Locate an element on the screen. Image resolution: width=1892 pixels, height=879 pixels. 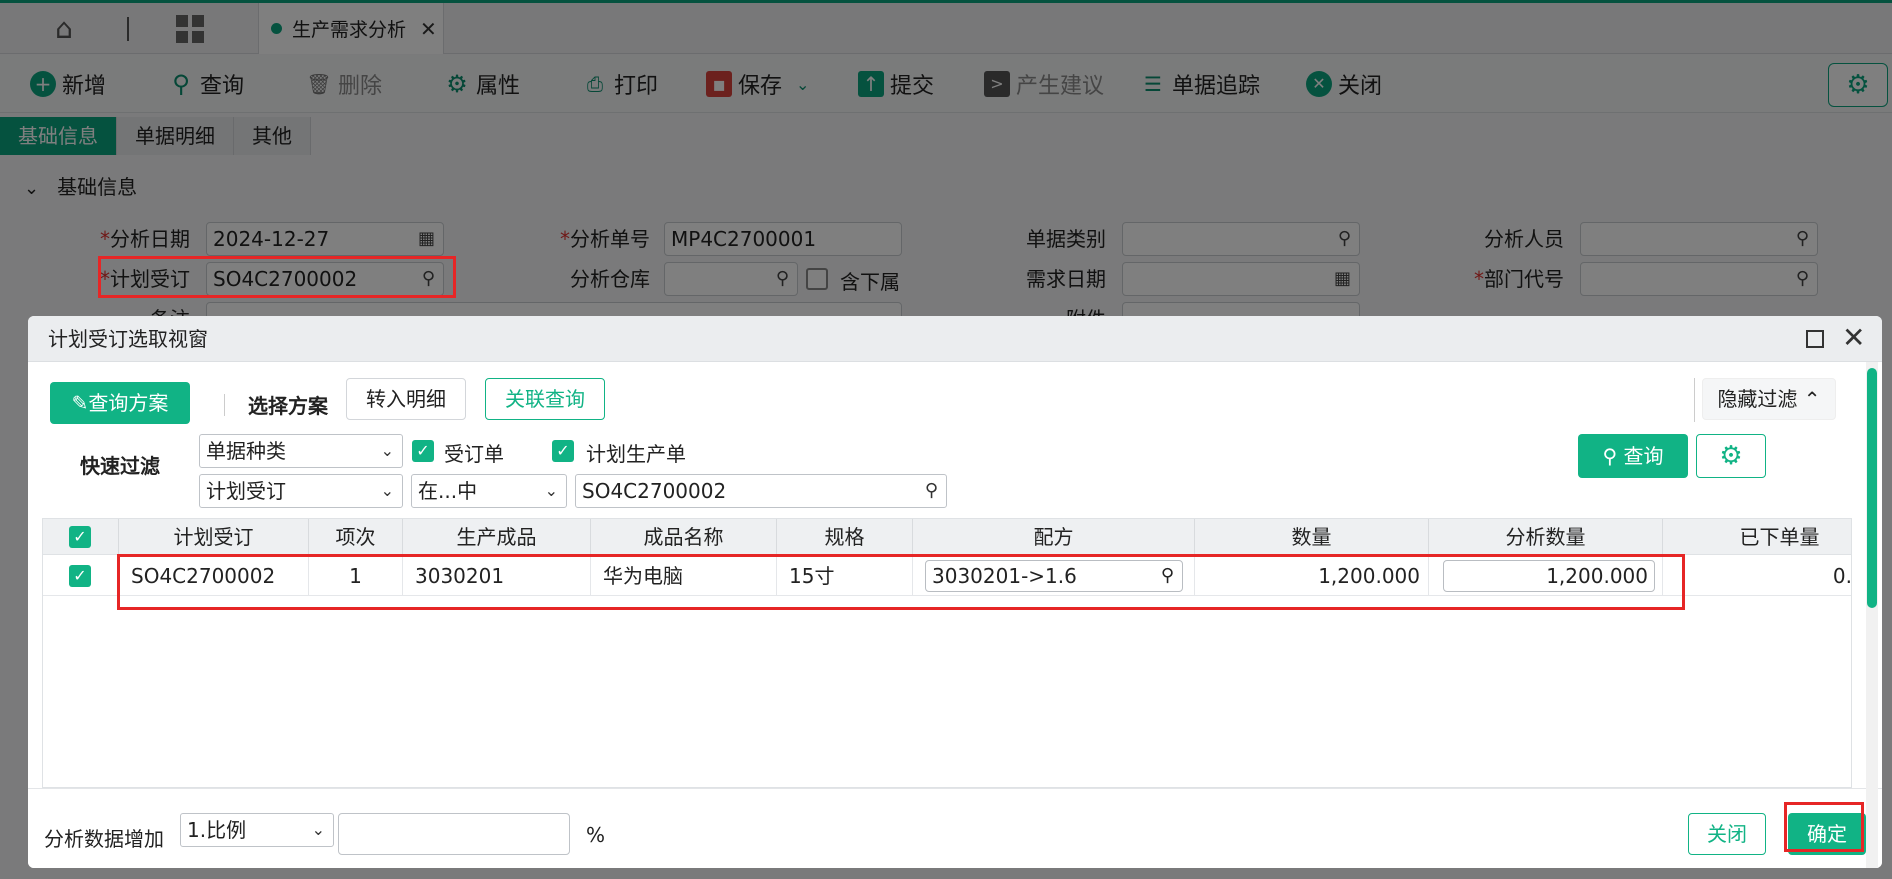
col-plan-order: 计划受订 is located at coordinates (214, 537).